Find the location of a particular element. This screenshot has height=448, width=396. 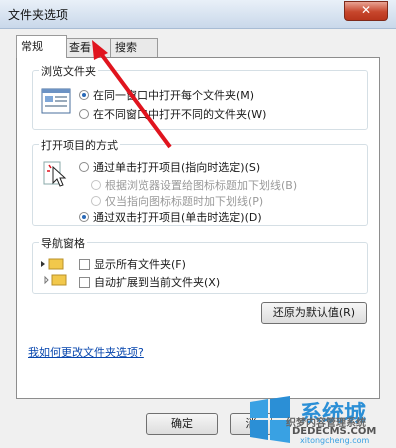

show-all-folders-checkbox is located at coordinates (84, 264).